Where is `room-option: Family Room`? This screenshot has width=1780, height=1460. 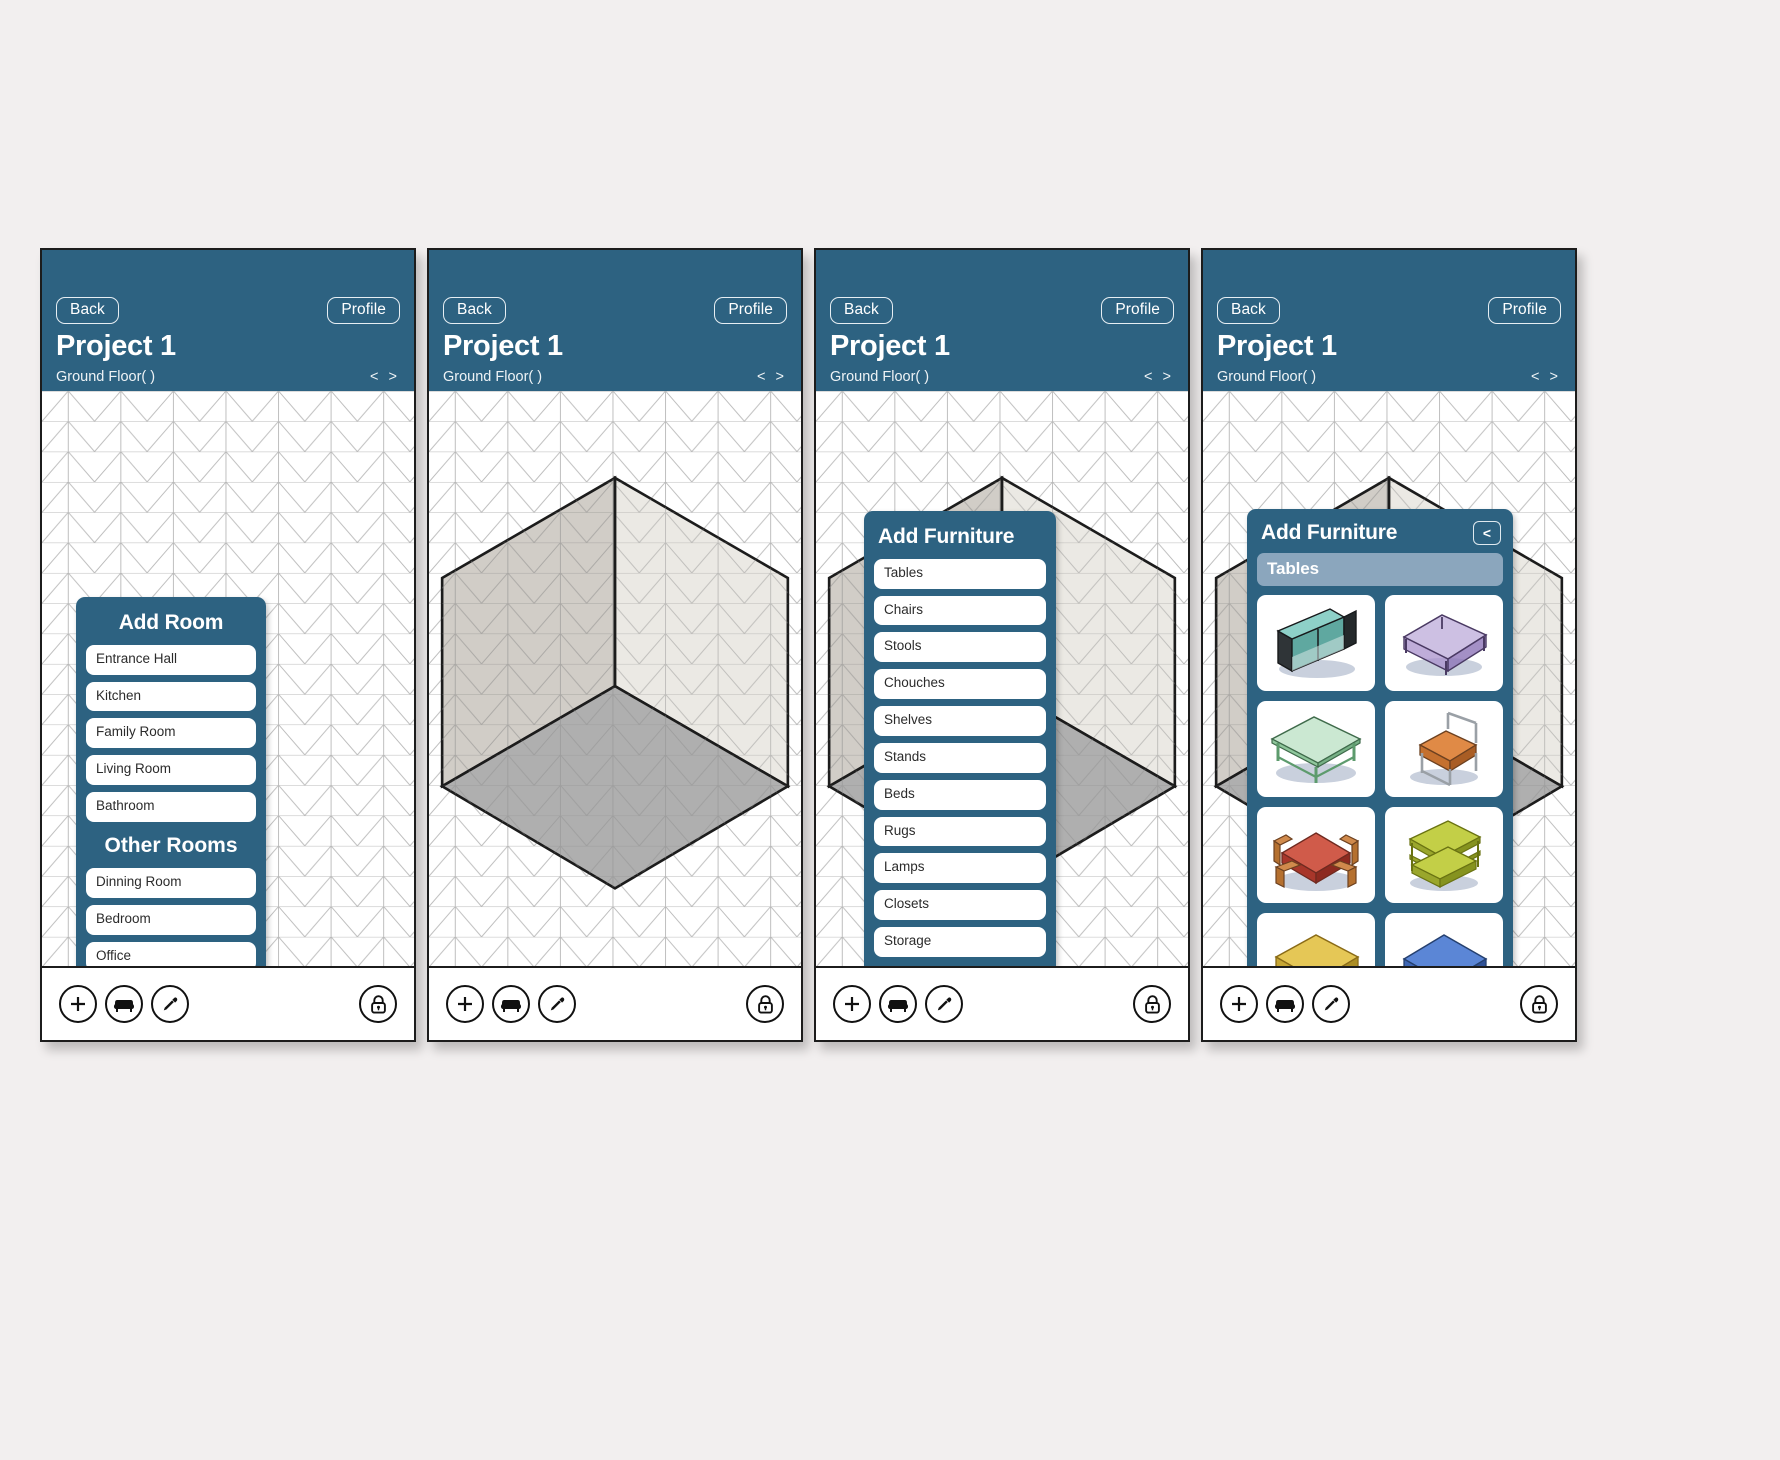 room-option: Family Room is located at coordinates (171, 733).